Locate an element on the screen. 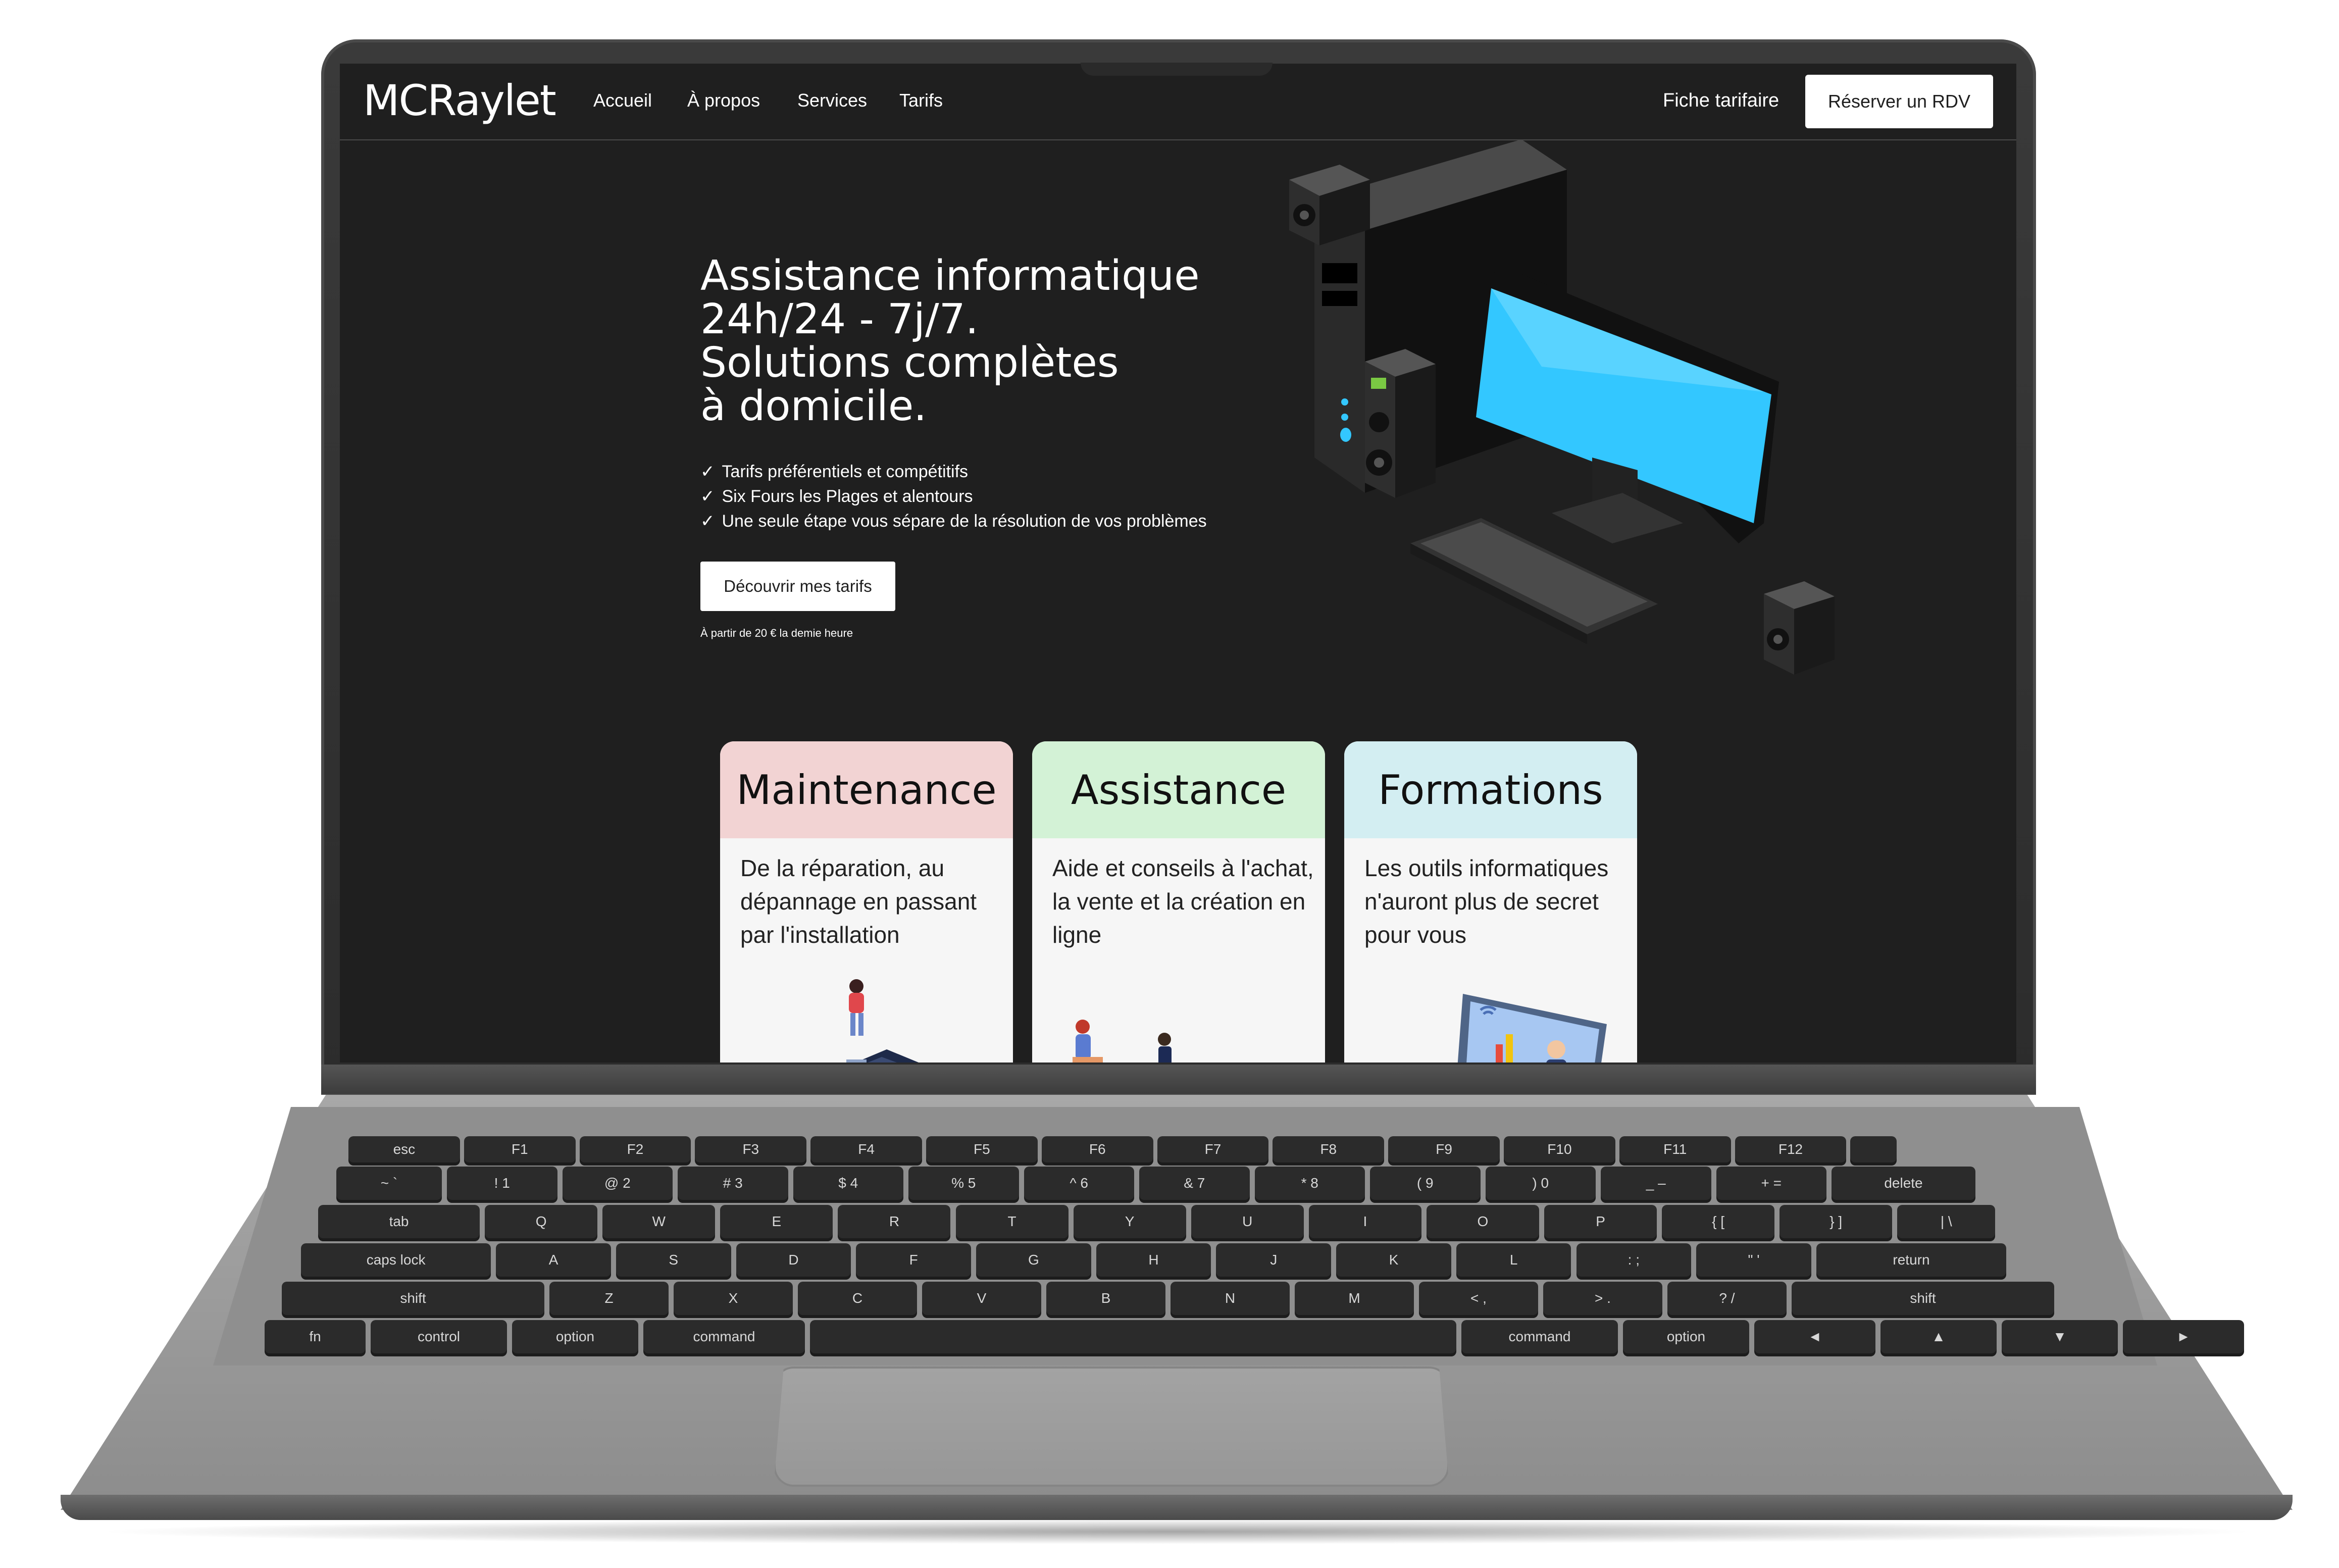  key: I is located at coordinates (1364, 1221).